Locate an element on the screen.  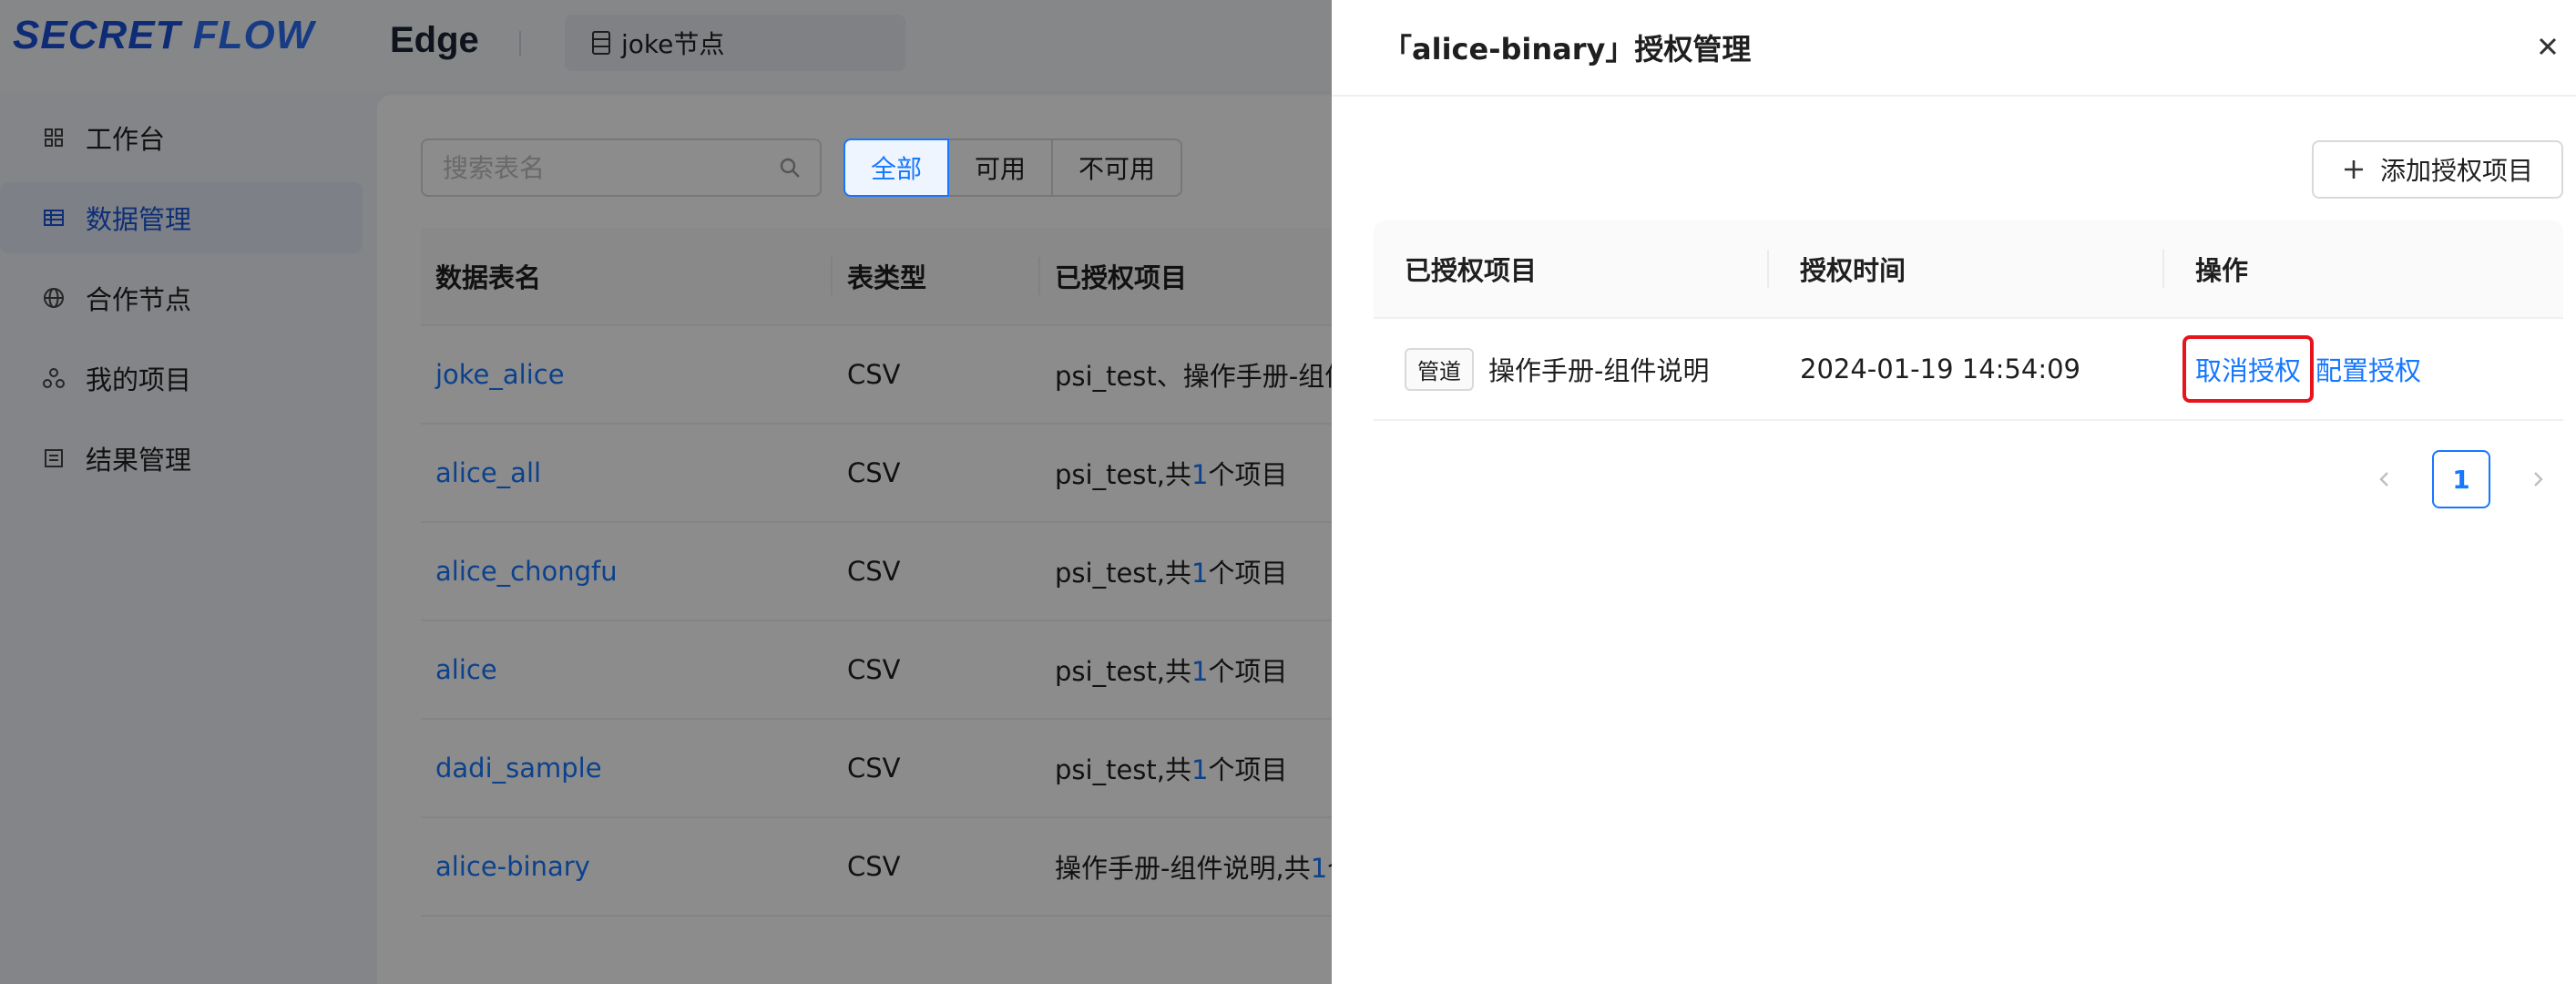
cancel-authorization-highlight: 取消授权 is located at coordinates (2248, 369).